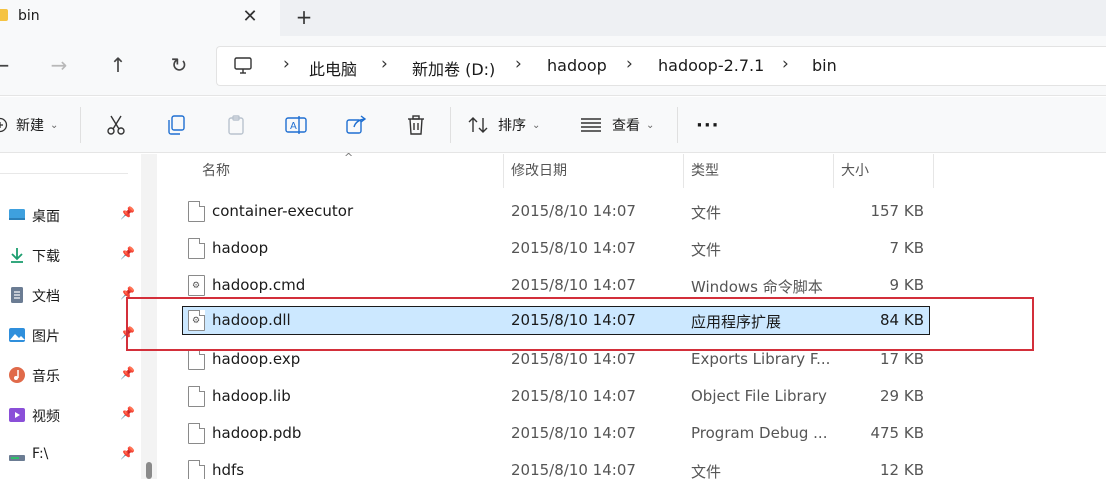  I want to click on sidebar-item-label: 文档, so click(46, 297).